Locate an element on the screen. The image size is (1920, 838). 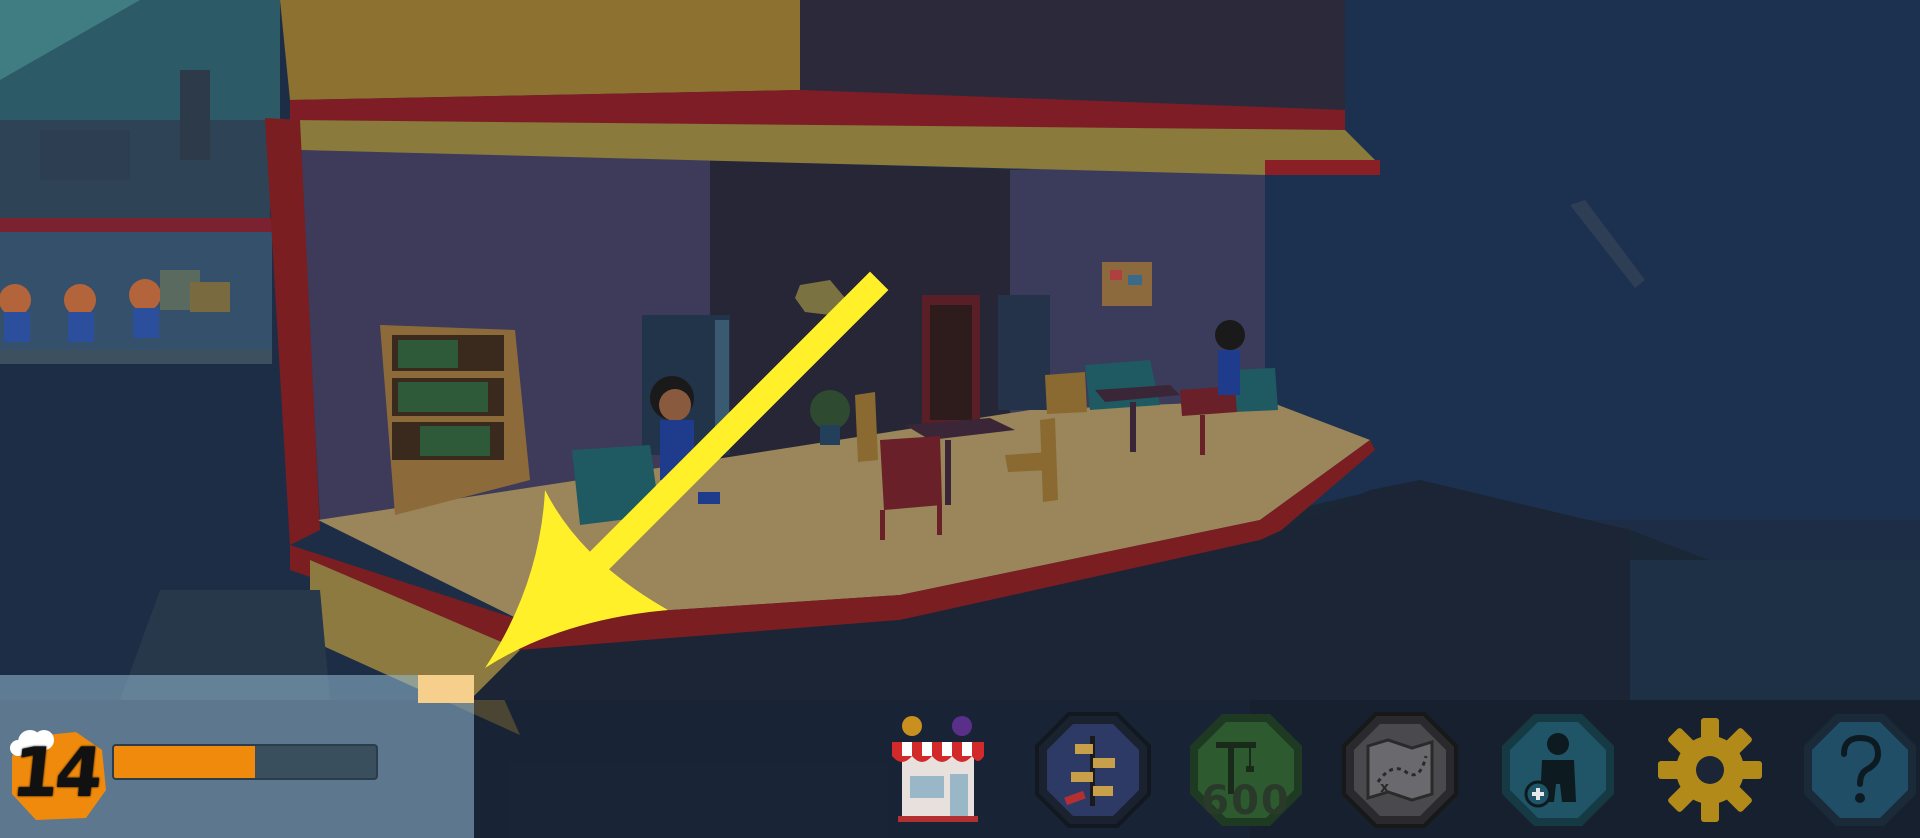
shop-button is located at coordinates (938, 770).